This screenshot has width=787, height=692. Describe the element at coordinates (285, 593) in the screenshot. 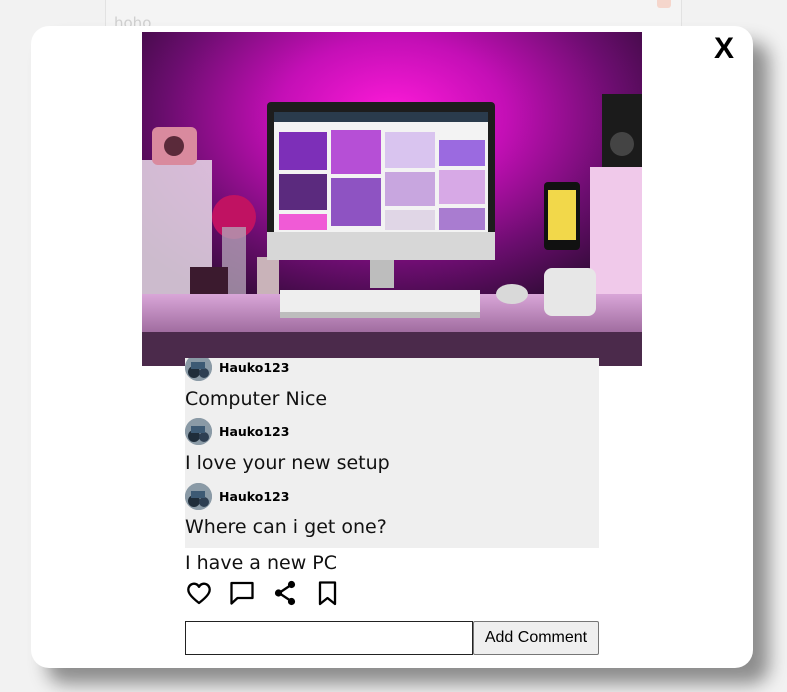

I see `share-icon` at that location.